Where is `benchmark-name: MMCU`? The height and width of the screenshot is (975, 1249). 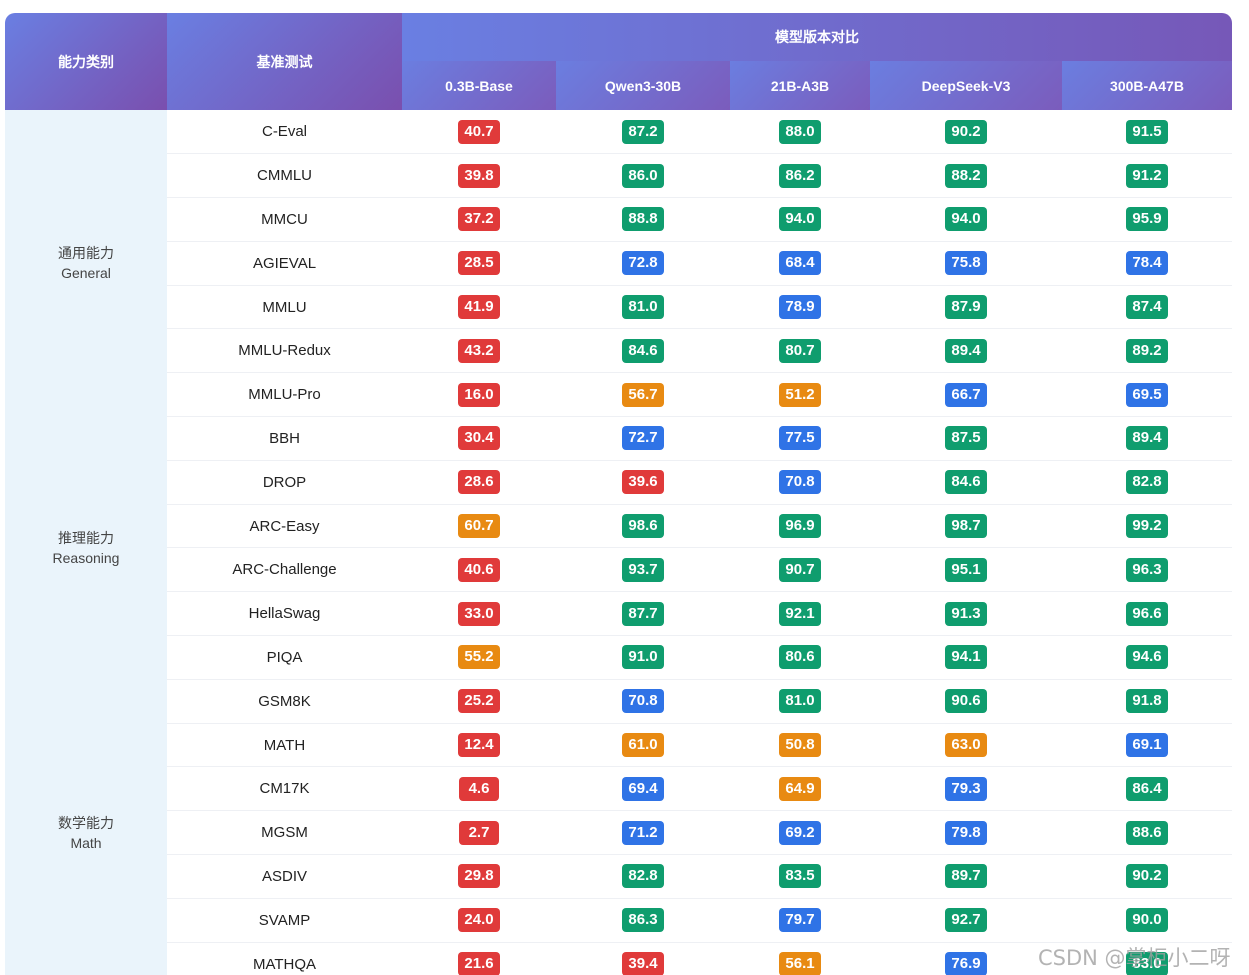
benchmark-name: MMCU is located at coordinates (284, 219).